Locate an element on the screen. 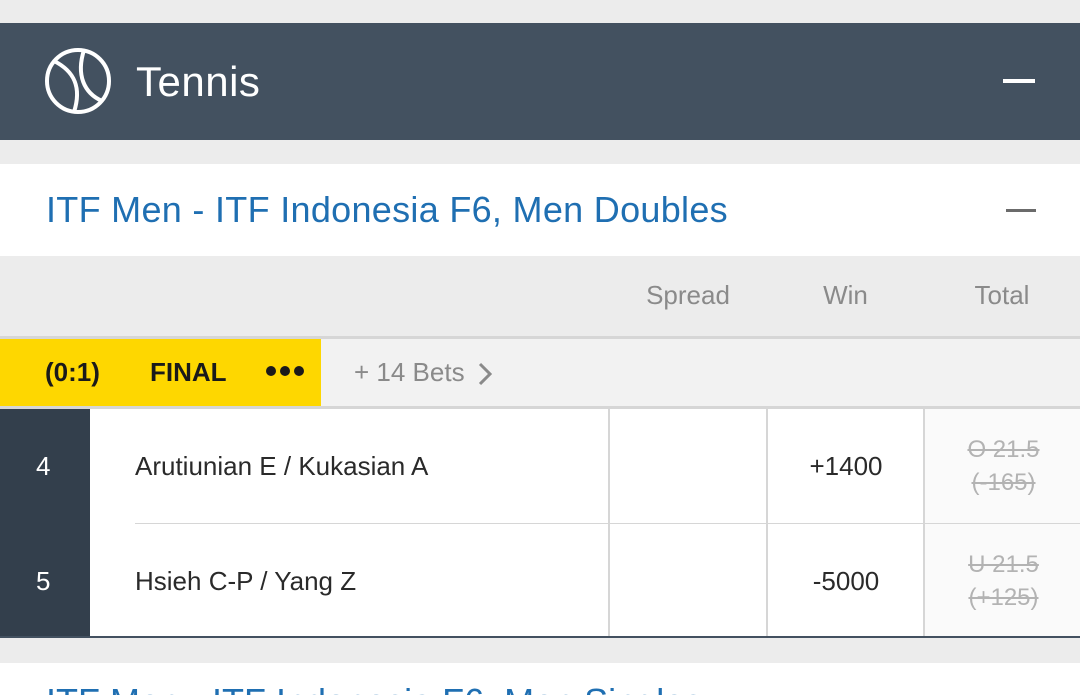  column-header-total: Total is located at coordinates (1002, 295).